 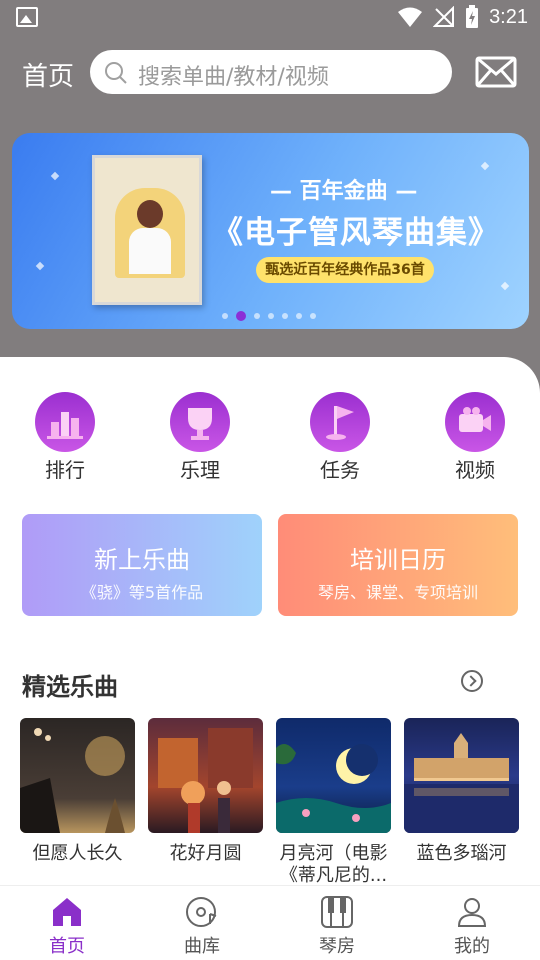 I want to click on section-title: 精选乐曲, so click(x=70, y=687).